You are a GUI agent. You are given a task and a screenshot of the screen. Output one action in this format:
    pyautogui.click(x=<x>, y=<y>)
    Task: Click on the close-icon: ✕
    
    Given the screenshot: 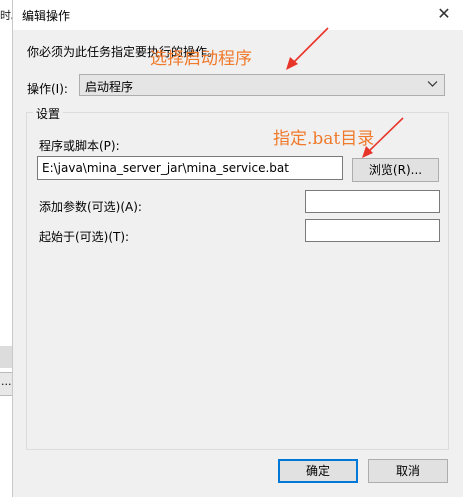 What is the action you would take?
    pyautogui.click(x=444, y=14)
    